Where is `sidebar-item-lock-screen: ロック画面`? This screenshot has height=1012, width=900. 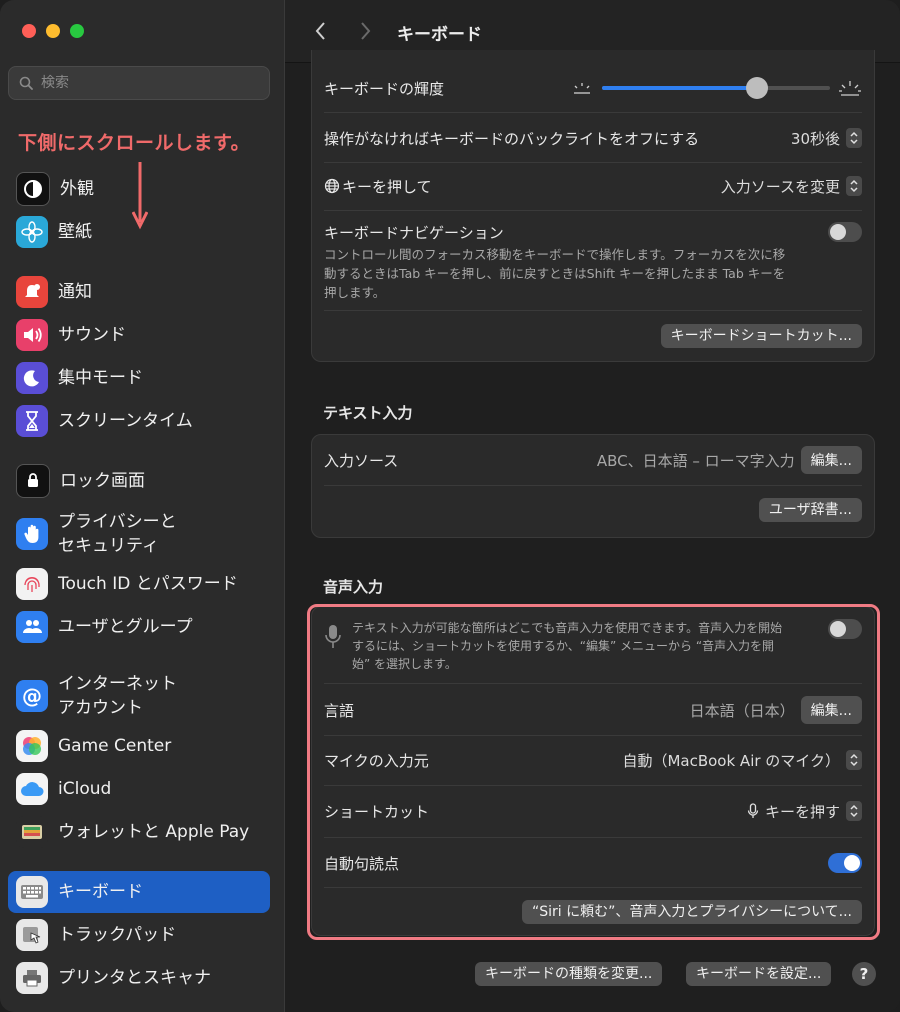 sidebar-item-lock-screen: ロック画面 is located at coordinates (139, 481).